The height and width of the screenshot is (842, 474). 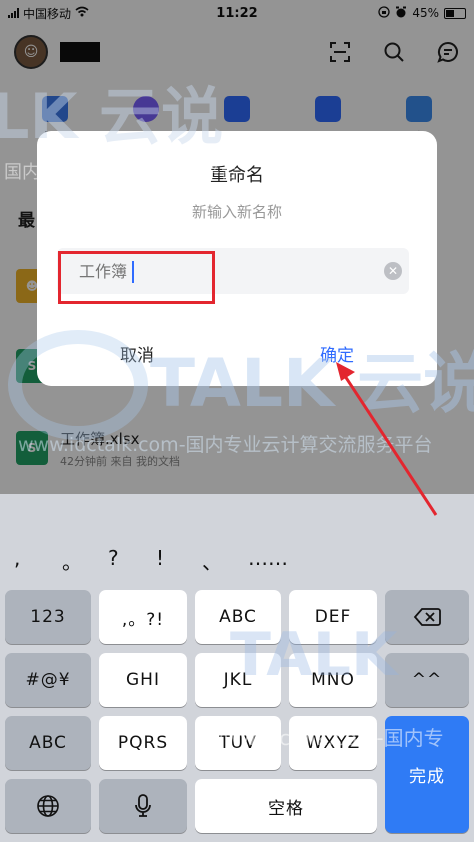 What do you see at coordinates (212, 560) in the screenshot?
I see `suggestion-item: 、` at bounding box center [212, 560].